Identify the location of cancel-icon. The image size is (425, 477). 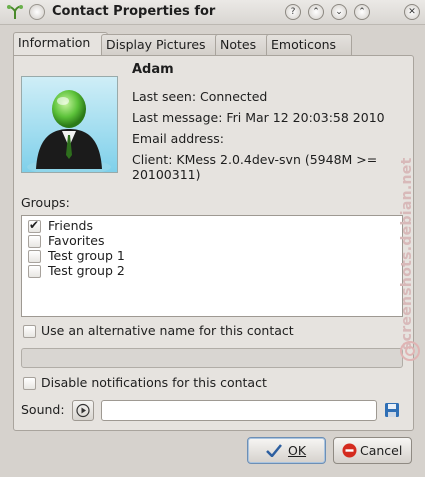
(349, 450).